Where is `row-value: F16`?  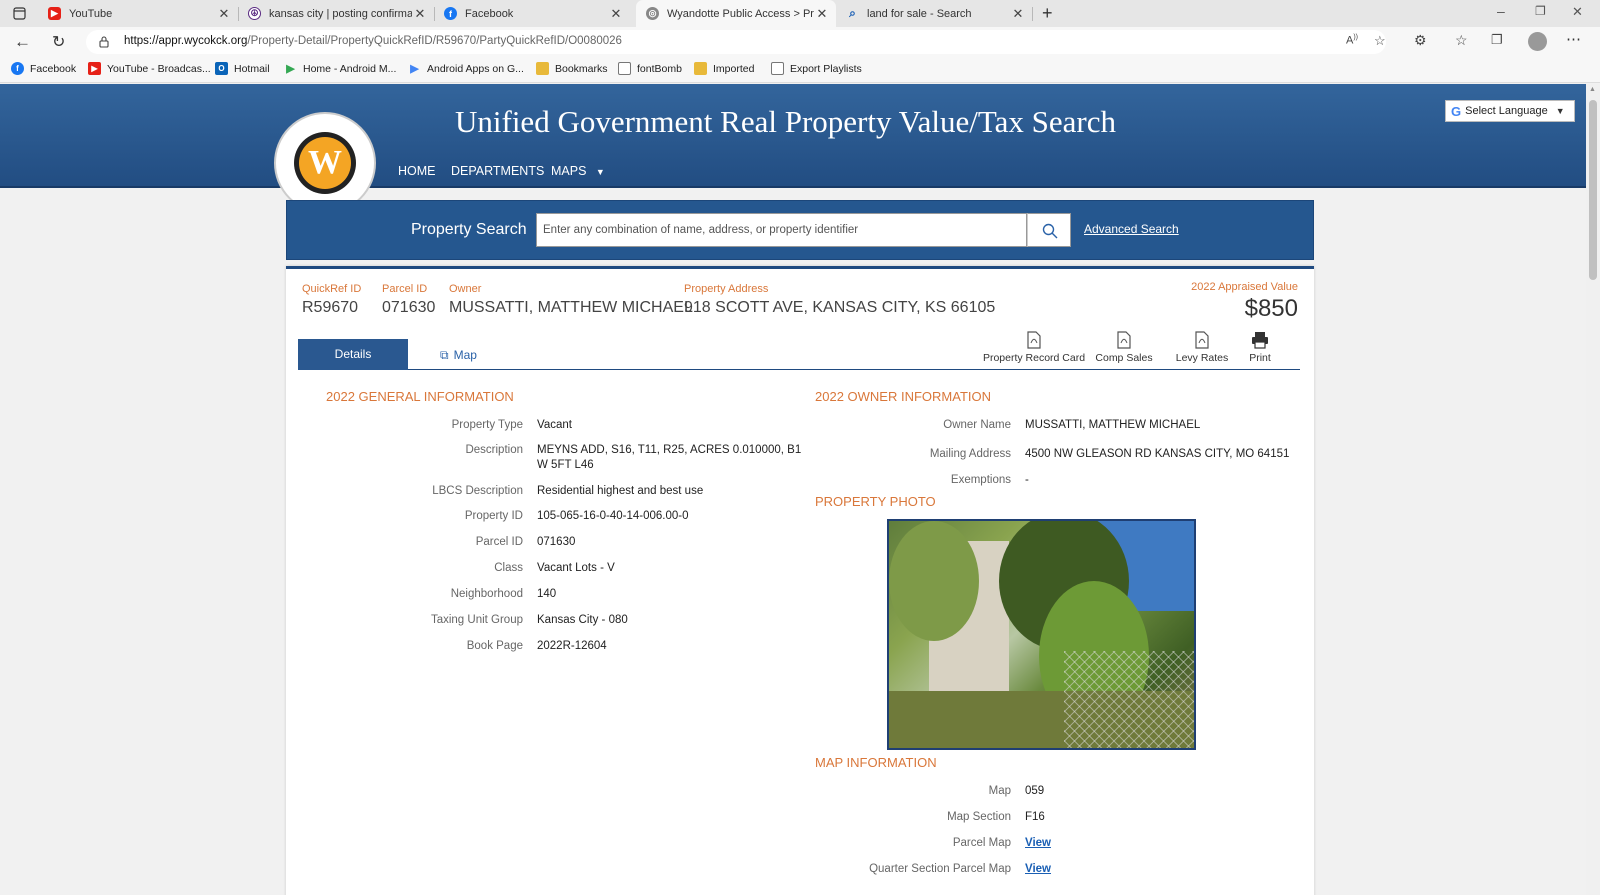
row-value: F16 is located at coordinates (1035, 817).